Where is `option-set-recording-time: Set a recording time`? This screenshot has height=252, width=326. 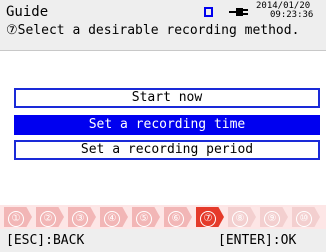 option-set-recording-time: Set a recording time is located at coordinates (167, 125).